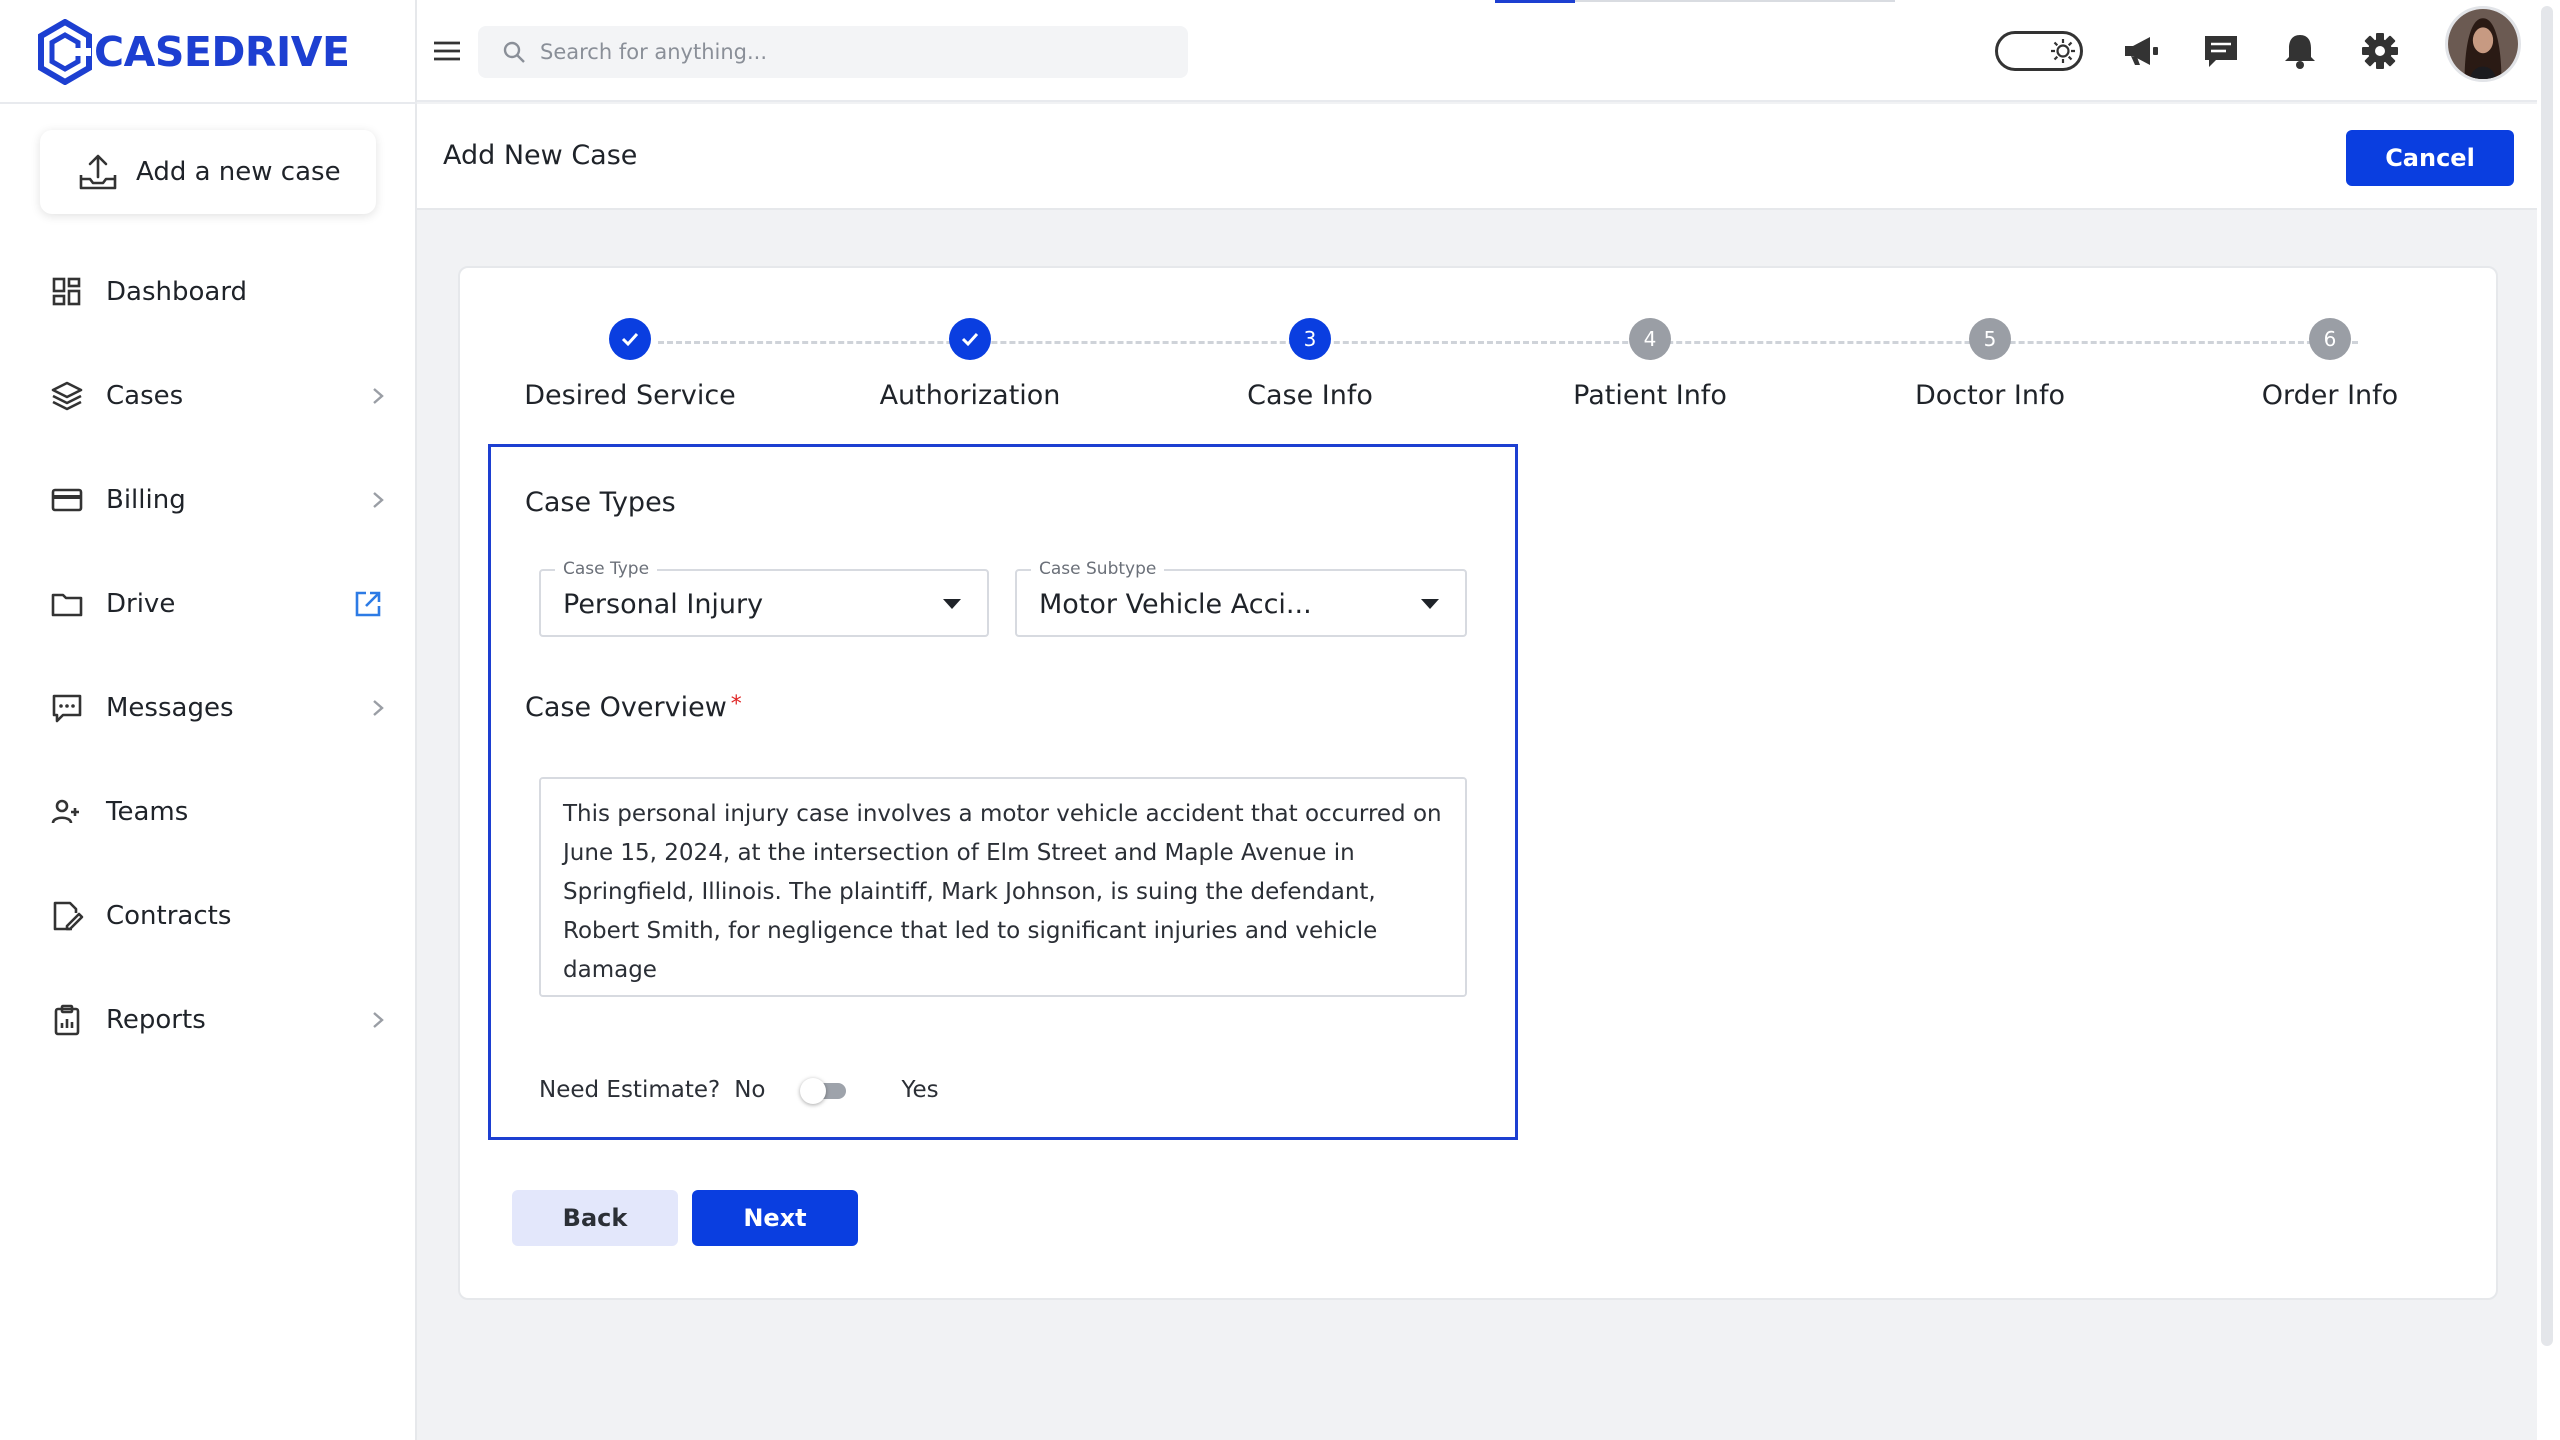  I want to click on external-link-icon, so click(368, 604).